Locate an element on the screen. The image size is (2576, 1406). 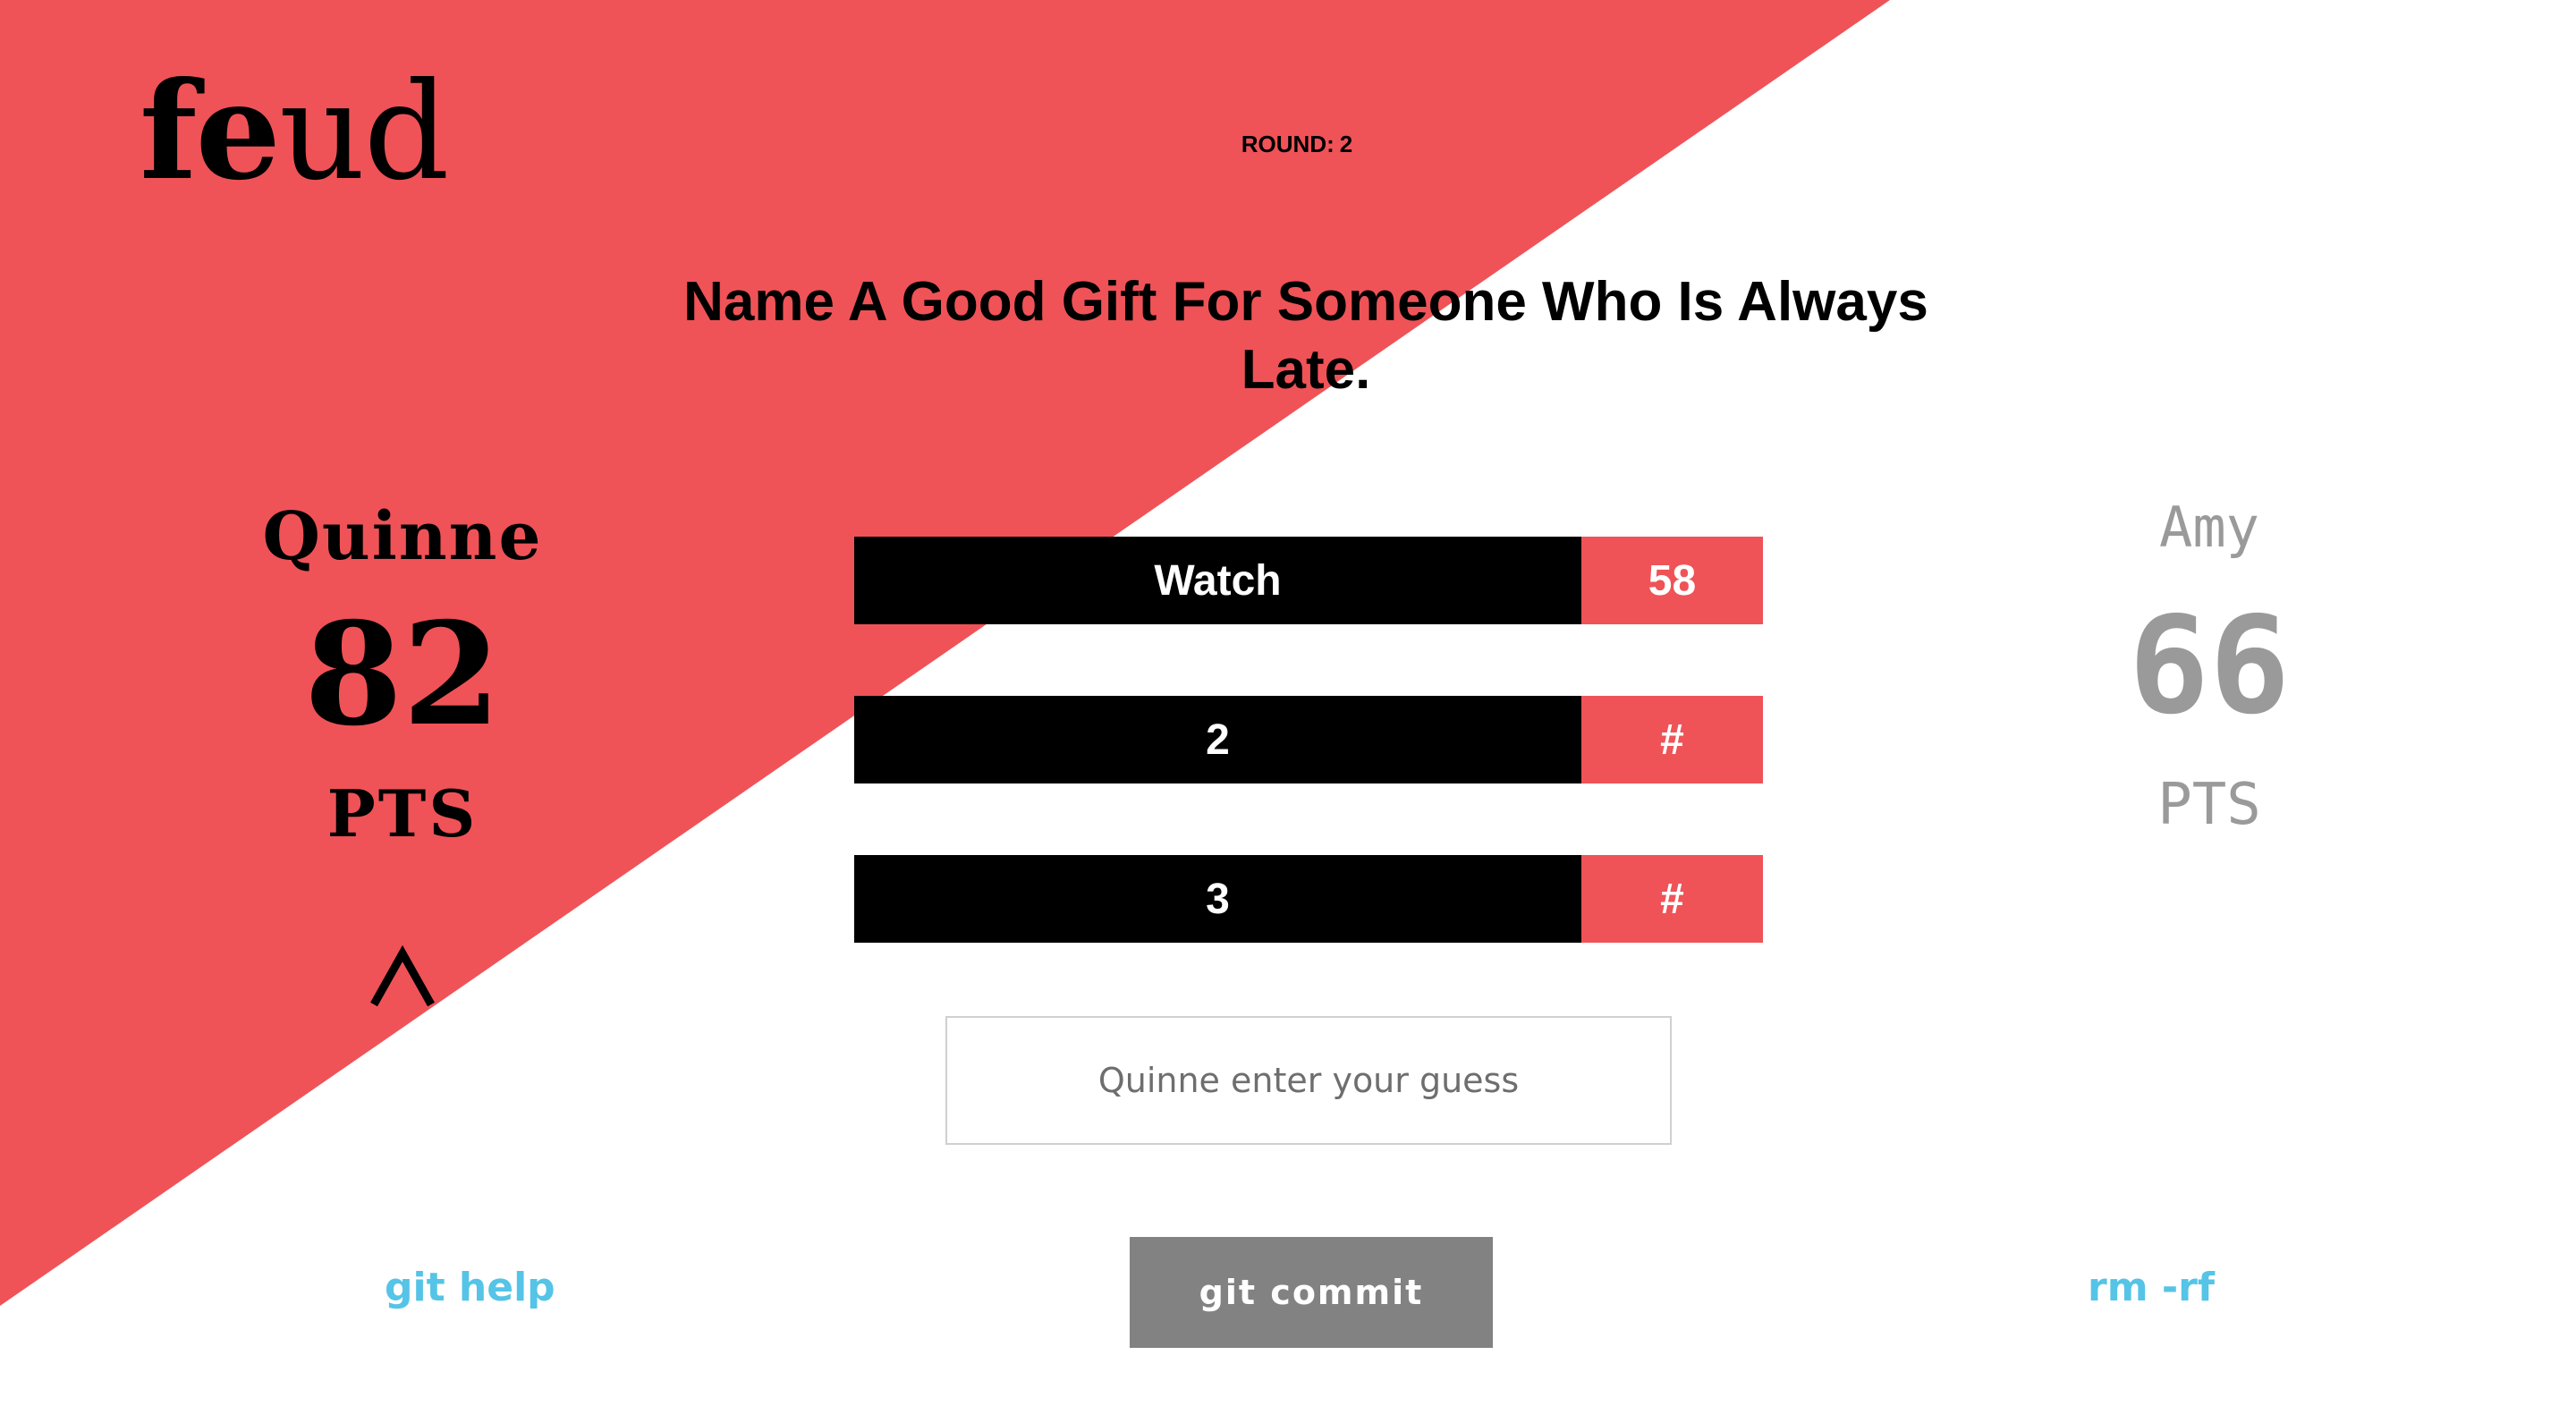
caret-up-icon is located at coordinates (402, 976).